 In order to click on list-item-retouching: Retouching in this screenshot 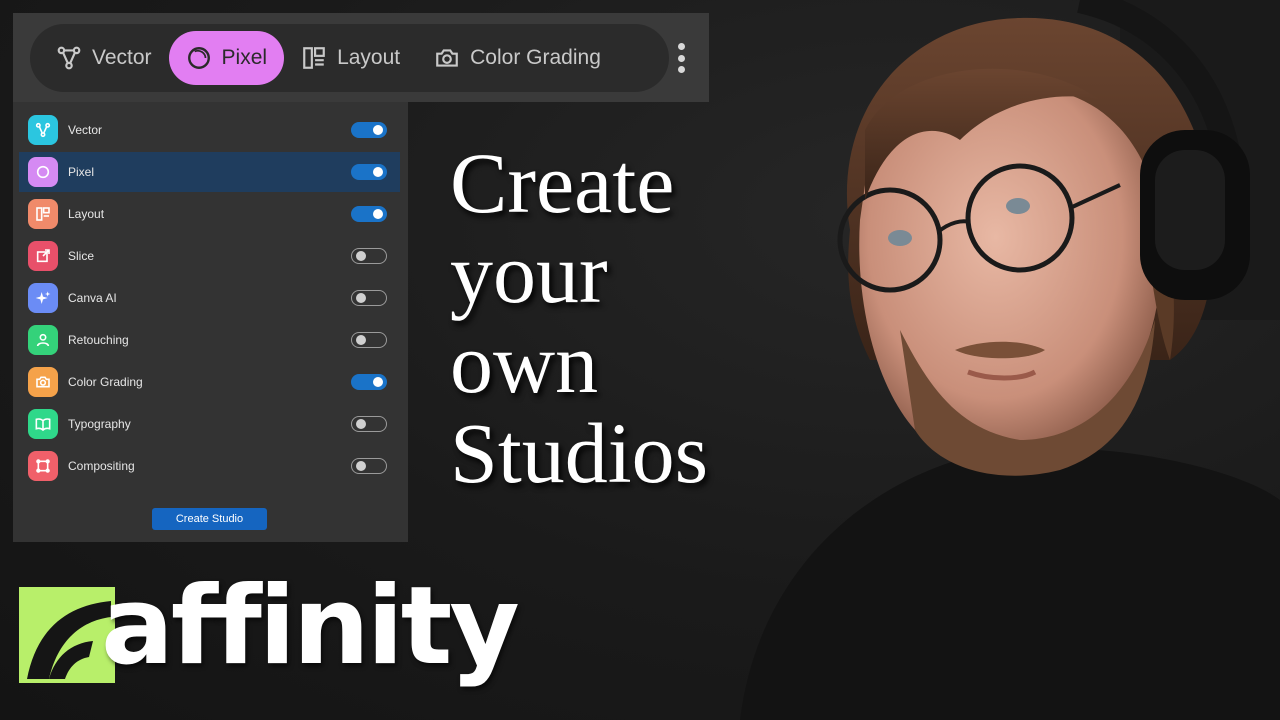, I will do `click(209, 340)`.